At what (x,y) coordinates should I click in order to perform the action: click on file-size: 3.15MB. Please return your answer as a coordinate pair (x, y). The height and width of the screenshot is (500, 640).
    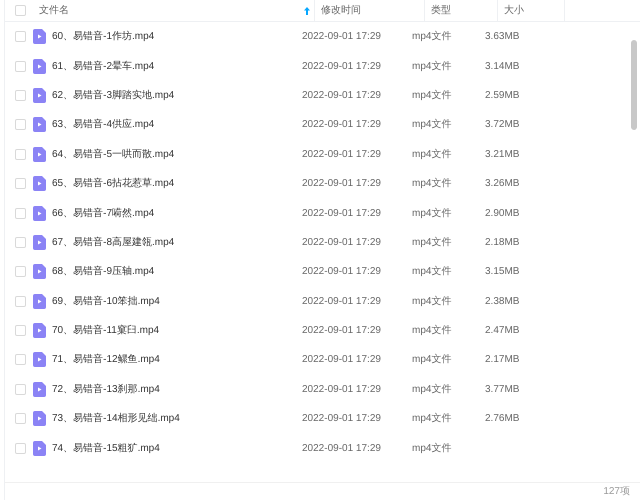
    Looking at the image, I should click on (502, 272).